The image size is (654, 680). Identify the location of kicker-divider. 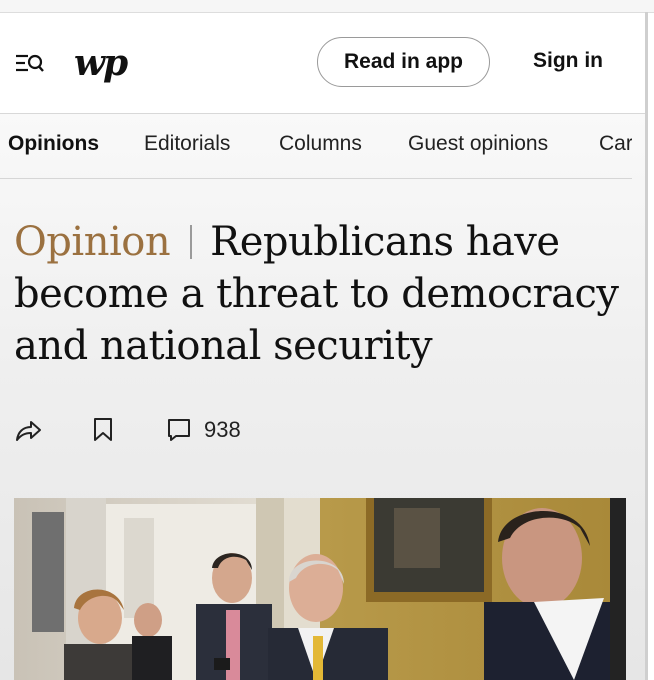
(191, 242).